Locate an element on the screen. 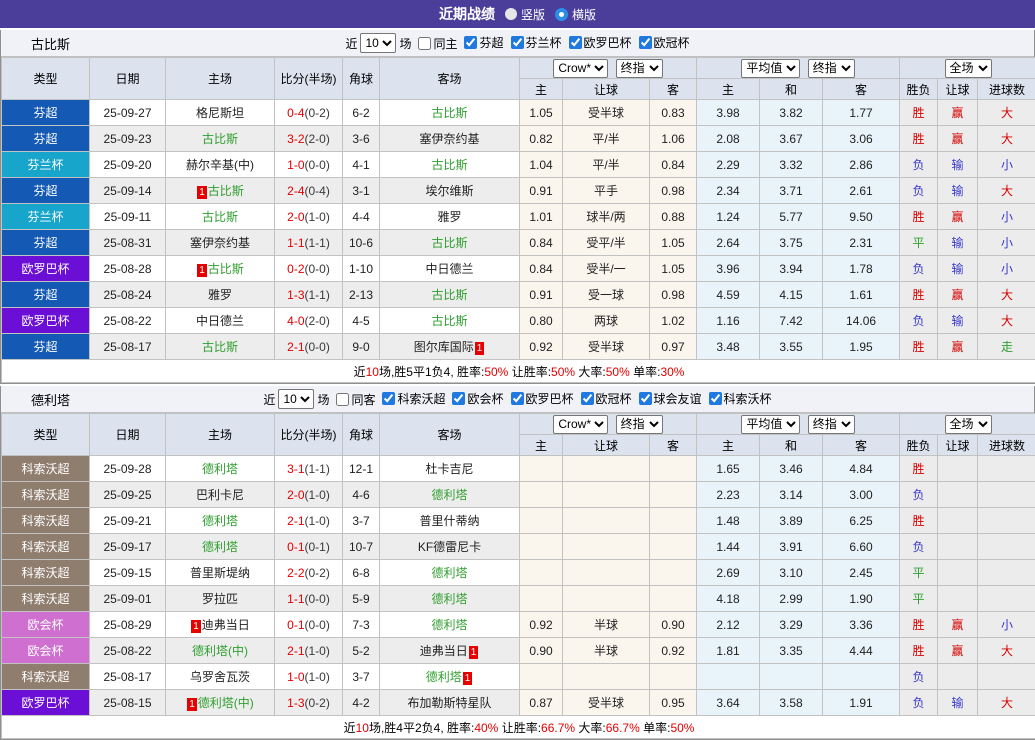  away-team: 迪弗当日1 is located at coordinates (450, 651).